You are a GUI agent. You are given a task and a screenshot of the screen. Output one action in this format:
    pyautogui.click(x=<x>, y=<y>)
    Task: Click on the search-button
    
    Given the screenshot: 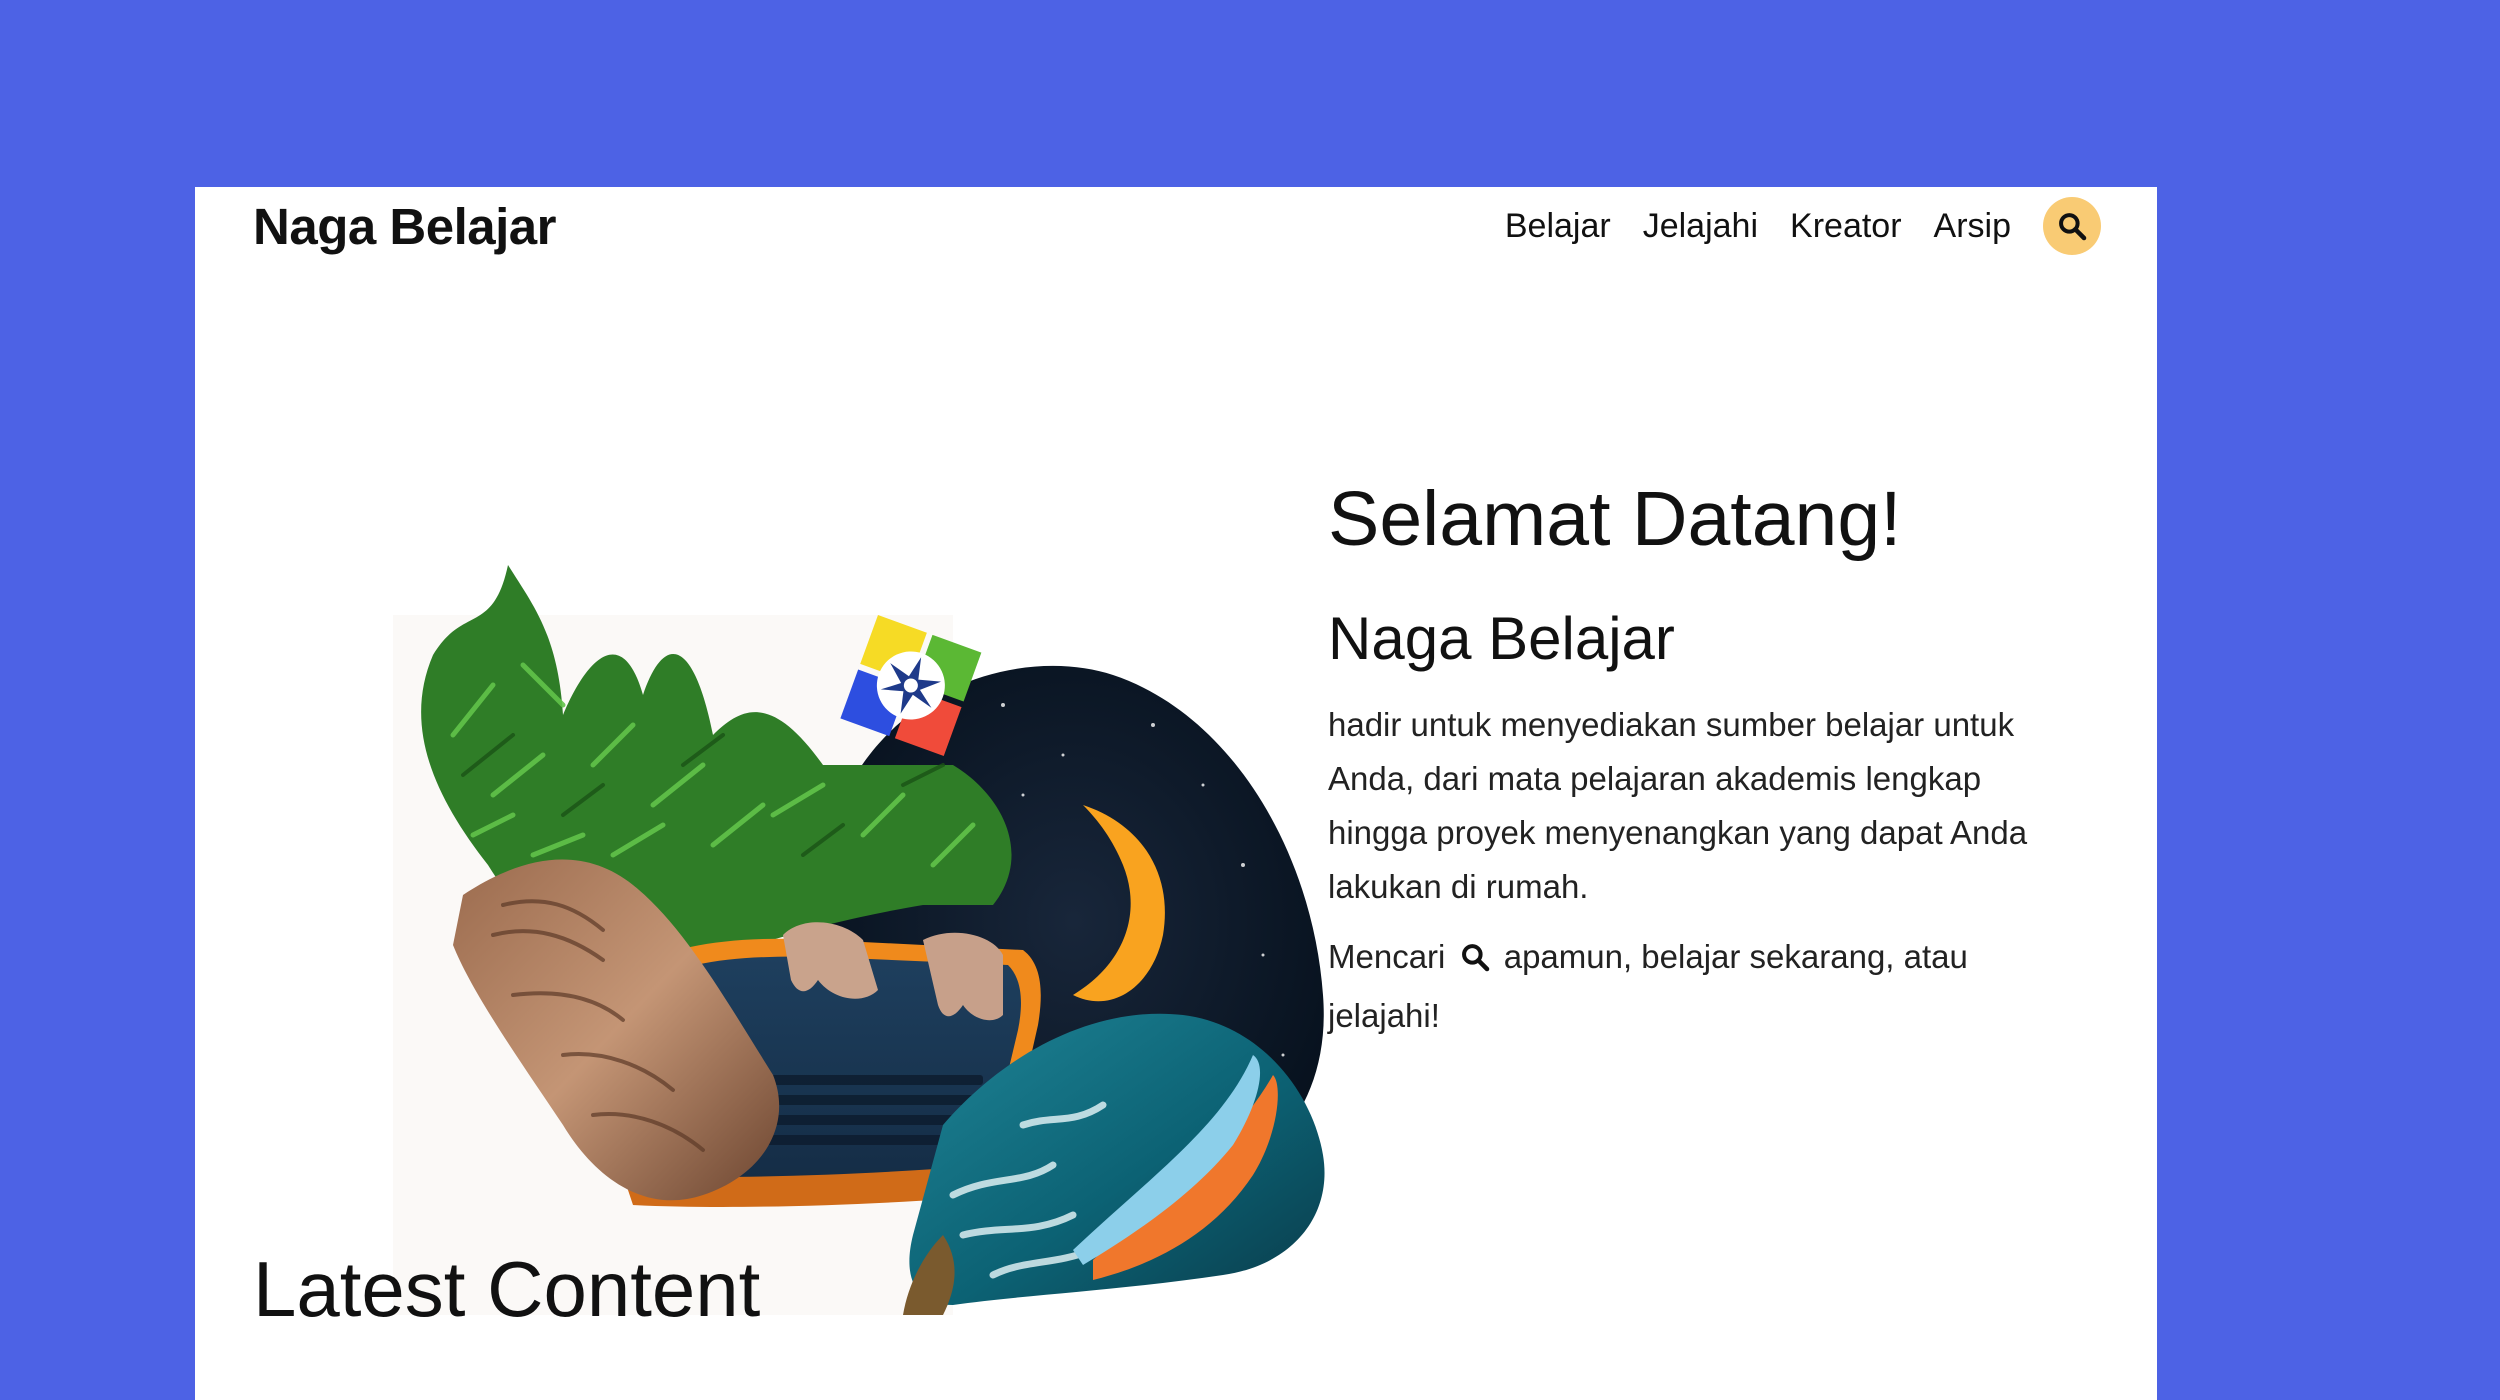 What is the action you would take?
    pyautogui.click(x=2072, y=226)
    